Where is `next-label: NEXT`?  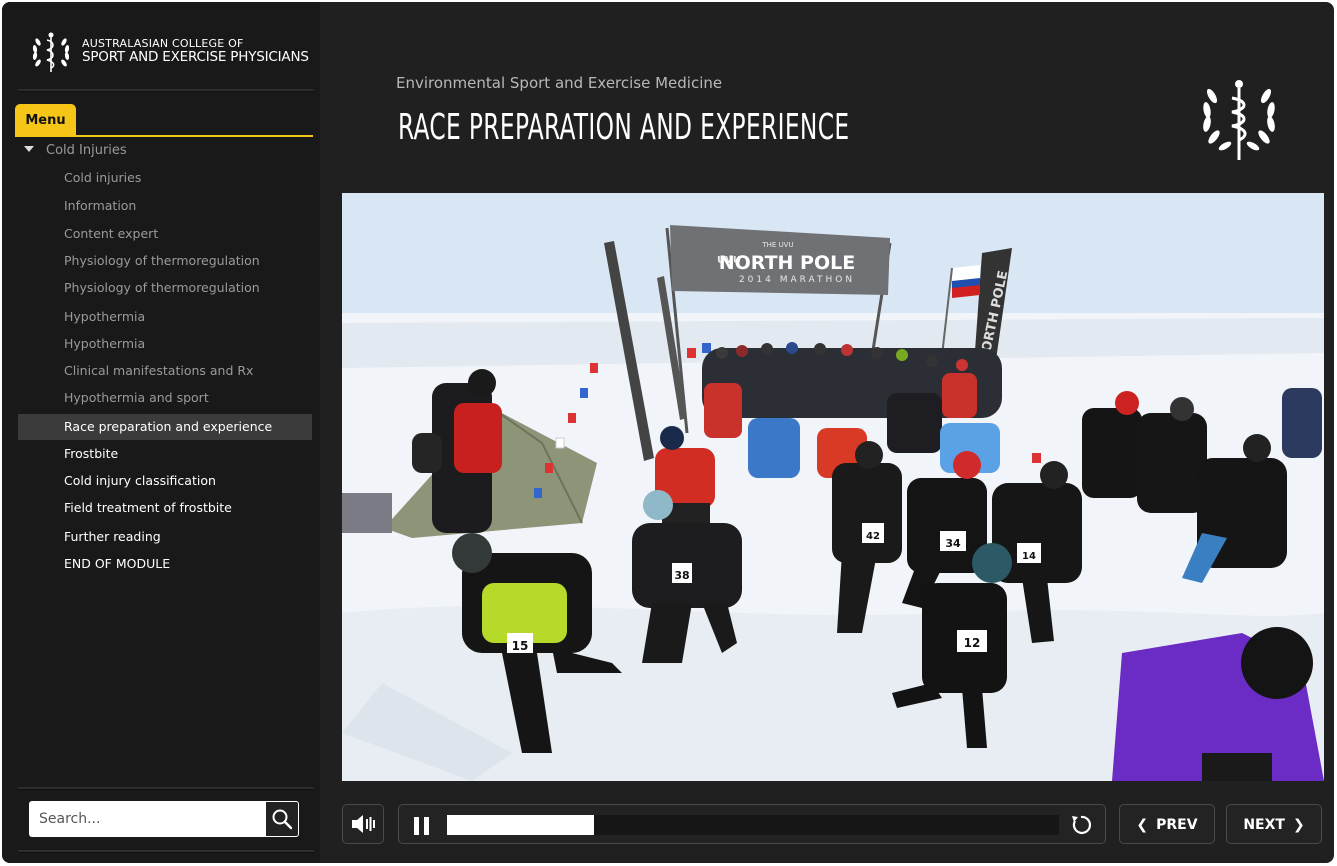 next-label: NEXT is located at coordinates (1264, 825).